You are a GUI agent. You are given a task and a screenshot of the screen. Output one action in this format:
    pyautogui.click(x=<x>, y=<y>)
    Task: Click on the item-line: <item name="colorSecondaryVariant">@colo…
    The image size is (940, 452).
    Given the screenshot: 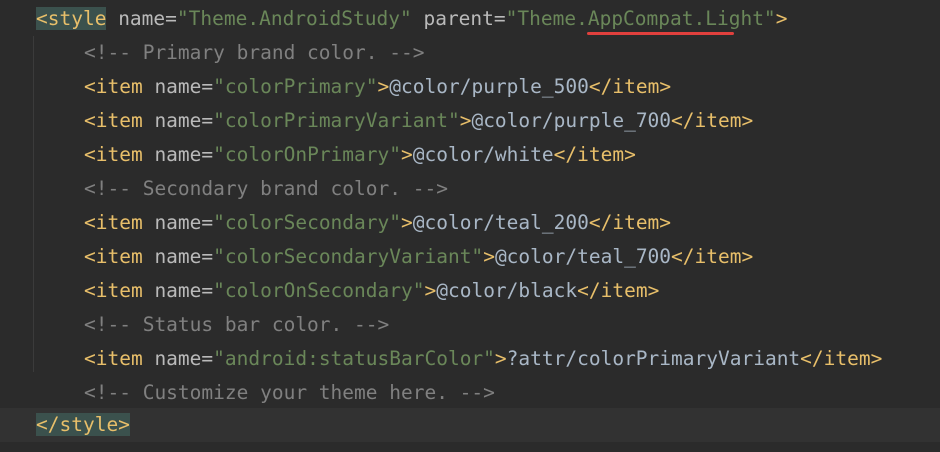 What is the action you would take?
    pyautogui.click(x=394, y=257)
    